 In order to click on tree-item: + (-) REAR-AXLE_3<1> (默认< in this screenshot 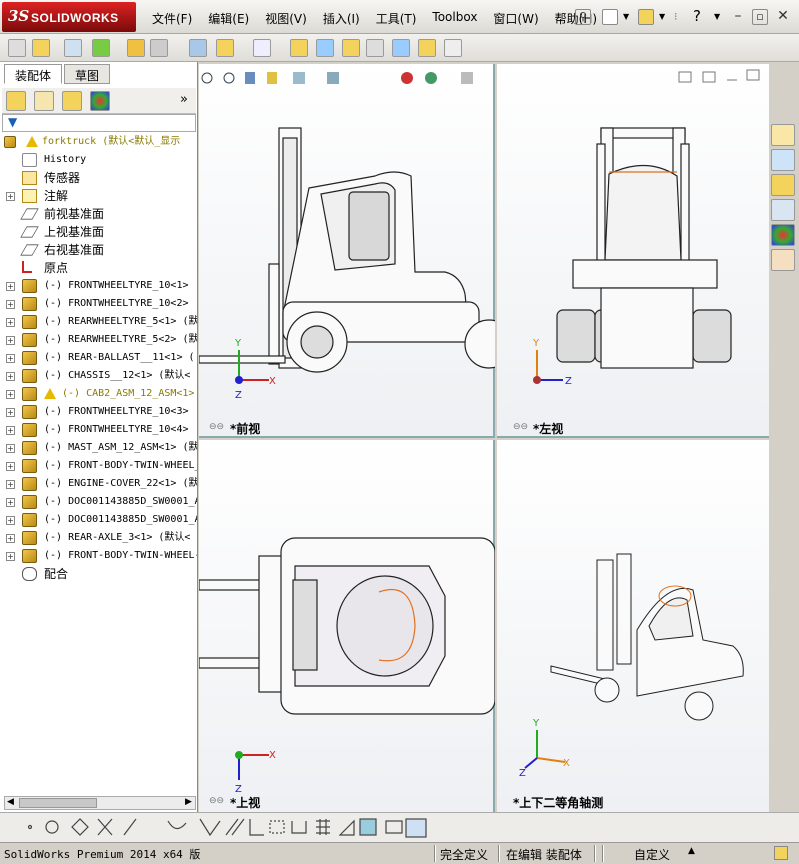, I will do `click(98, 538)`.